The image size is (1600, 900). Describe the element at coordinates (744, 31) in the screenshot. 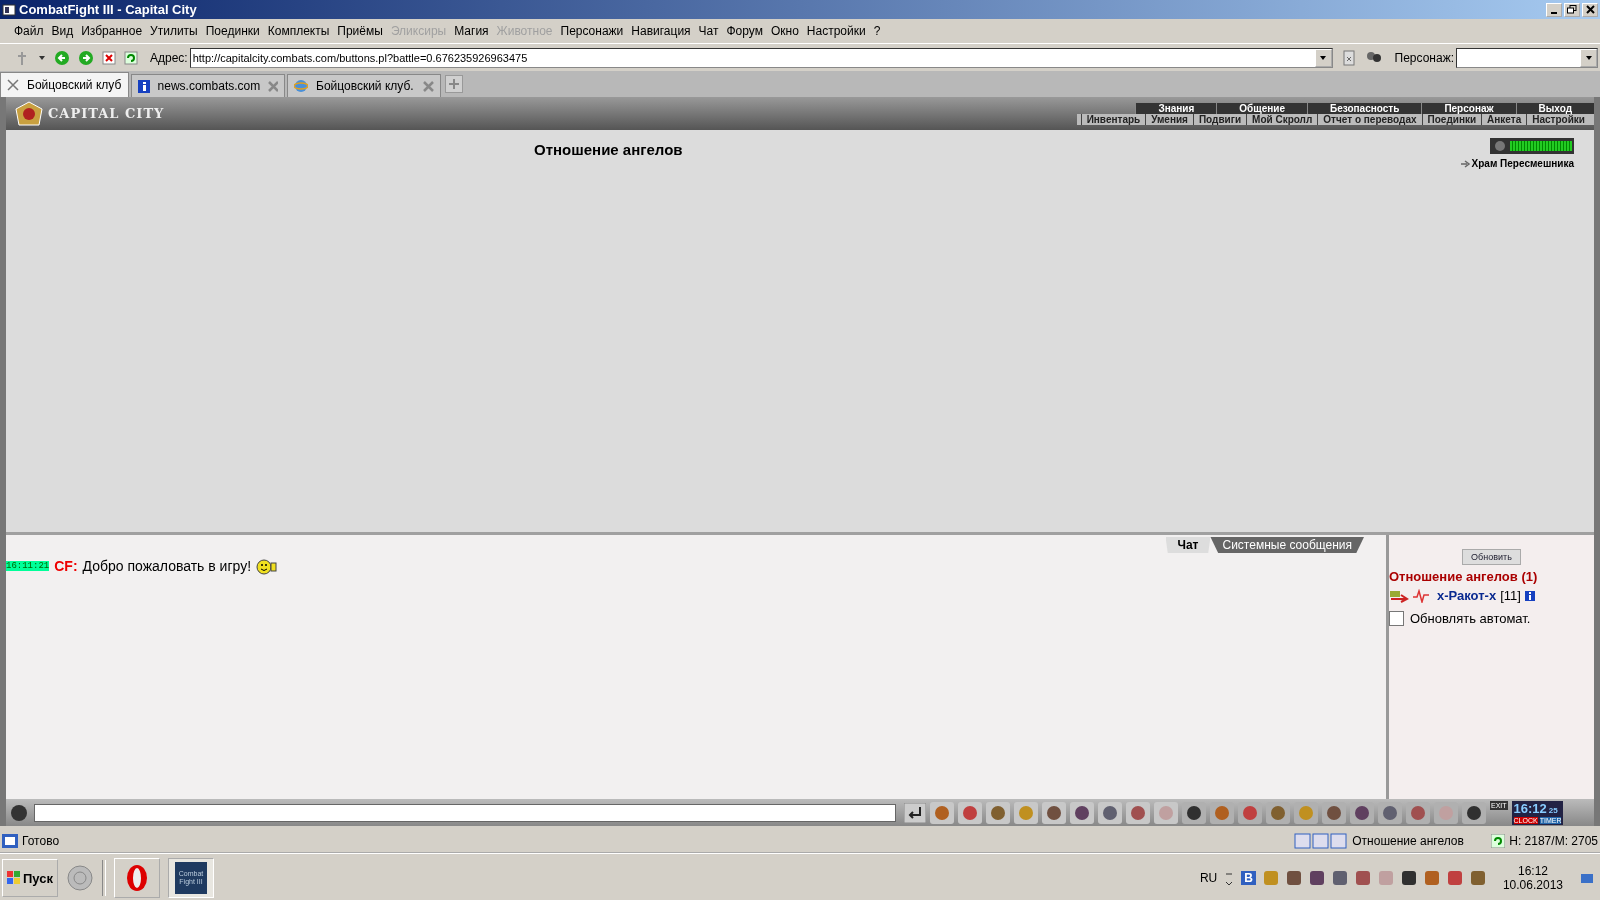

I see `menu-item: Форум` at that location.